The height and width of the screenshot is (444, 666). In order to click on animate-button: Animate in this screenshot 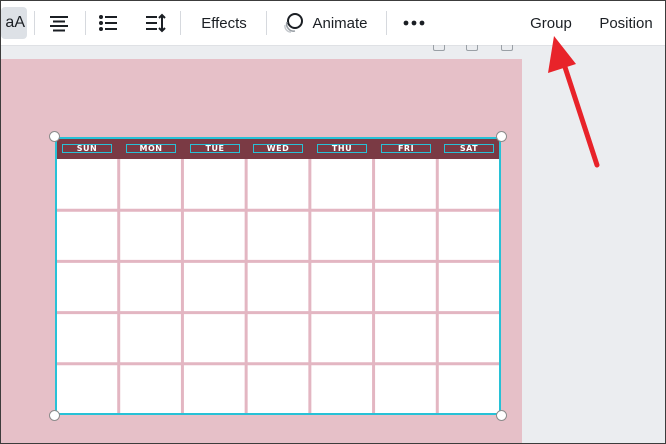, I will do `click(325, 23)`.